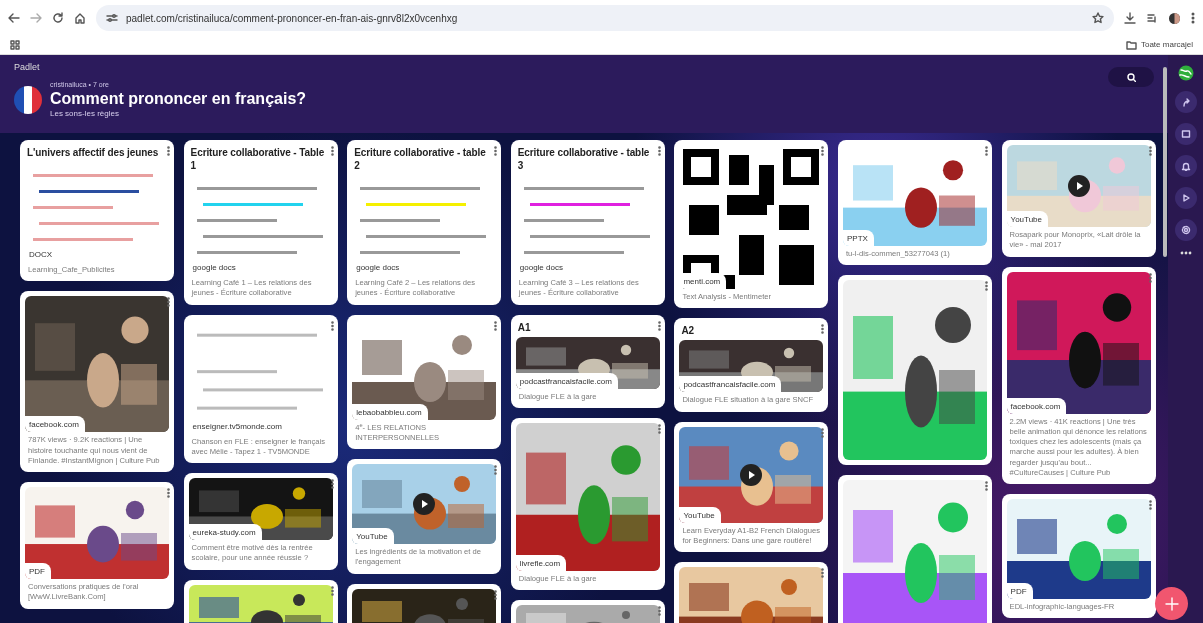 This screenshot has width=1203, height=623. What do you see at coordinates (583, 159) in the screenshot?
I see `post-title: Ecriture collaborative - table 3` at bounding box center [583, 159].